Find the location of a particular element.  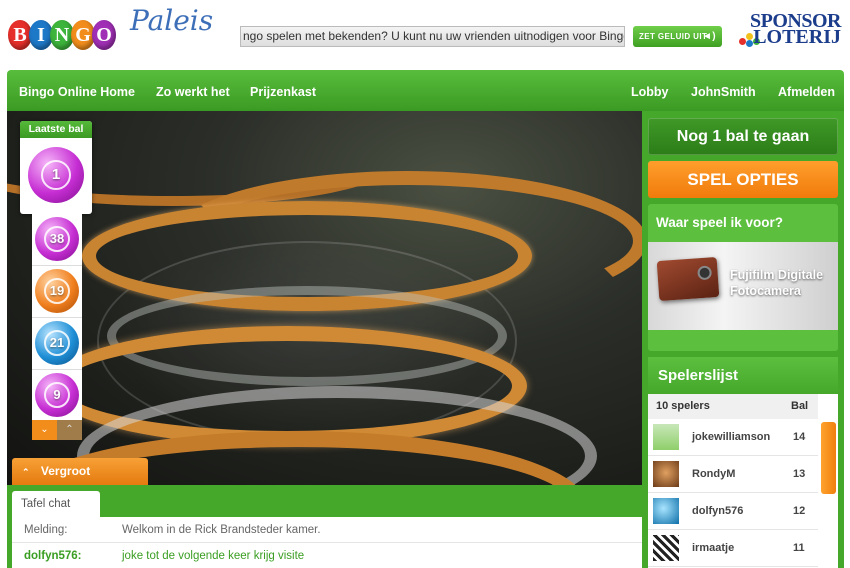

cat-avatar-icon is located at coordinates (666, 474).